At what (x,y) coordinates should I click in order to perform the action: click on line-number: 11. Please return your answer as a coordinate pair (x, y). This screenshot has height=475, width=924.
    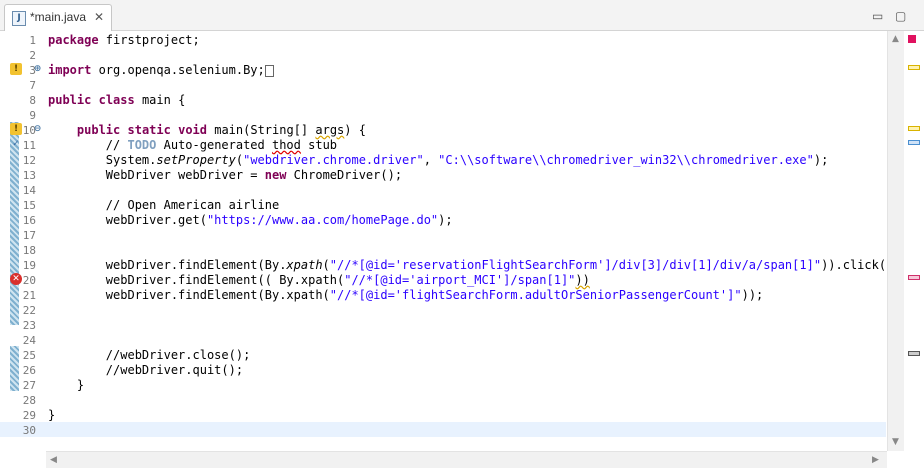
    Looking at the image, I should click on (29, 145).